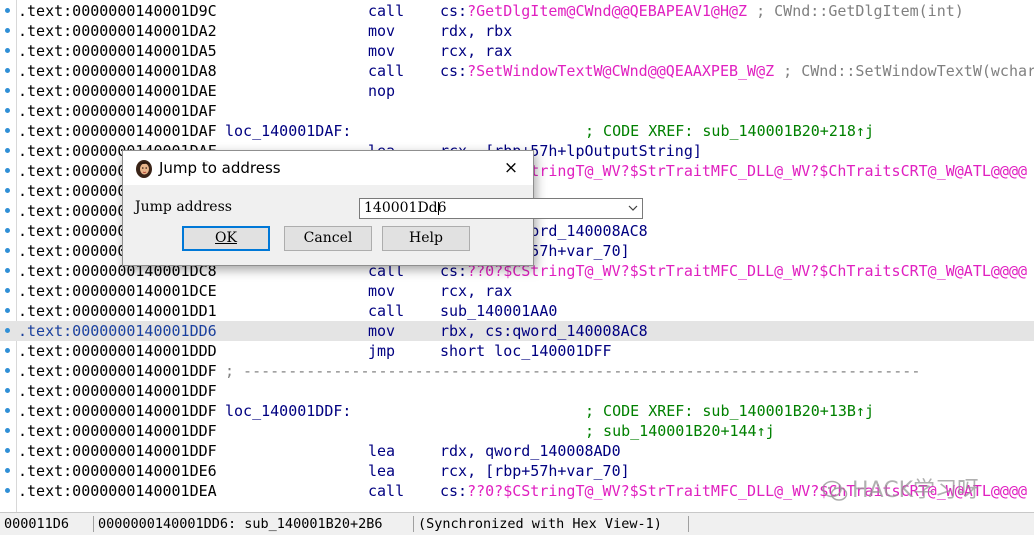 The height and width of the screenshot is (535, 1034). I want to click on operand-symbol: ?GetDlgItem@CWnd@@QEBAPEAV1@H@Z, so click(607, 11).